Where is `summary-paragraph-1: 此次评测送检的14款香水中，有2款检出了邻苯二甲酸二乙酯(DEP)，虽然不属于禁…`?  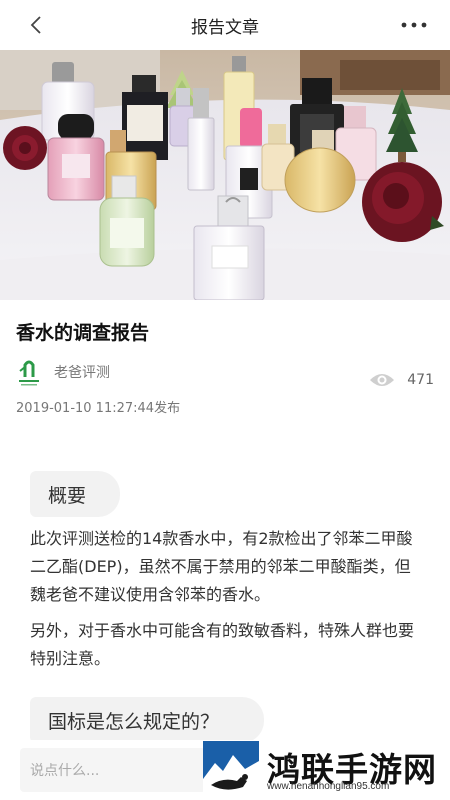 summary-paragraph-1: 此次评测送检的14款香水中，有2款检出了邻苯二甲酸二乙酯(DEP)，虽然不属于禁… is located at coordinates (221, 566).